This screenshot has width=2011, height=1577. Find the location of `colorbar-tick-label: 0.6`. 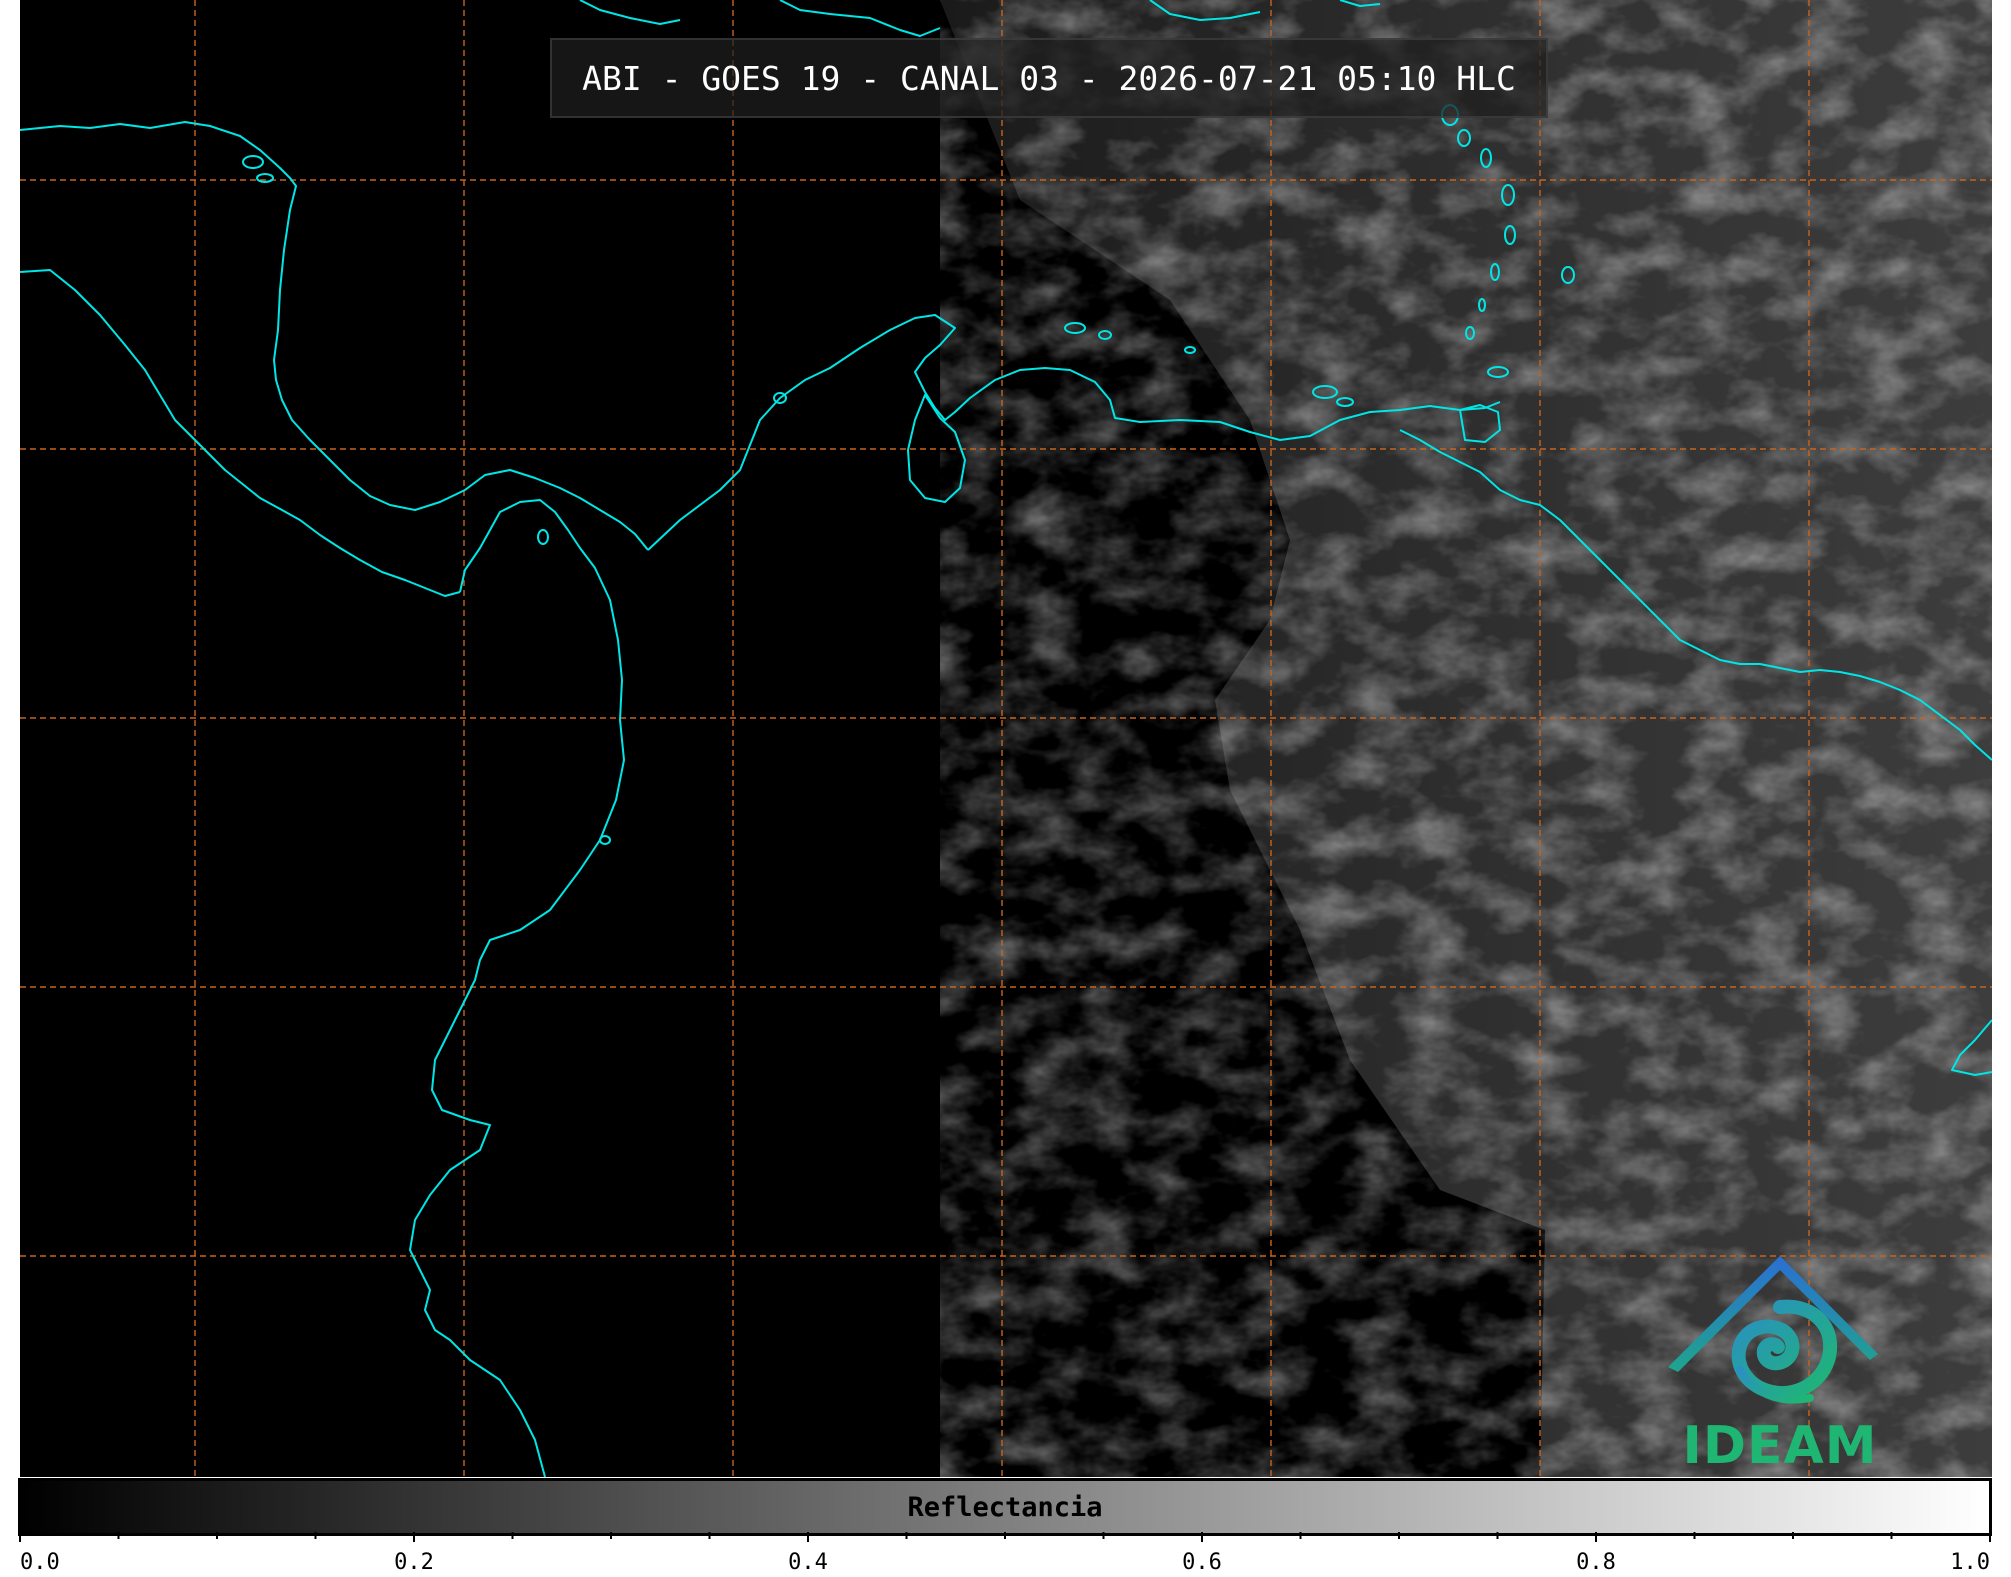

colorbar-tick-label: 0.6 is located at coordinates (1202, 1562).